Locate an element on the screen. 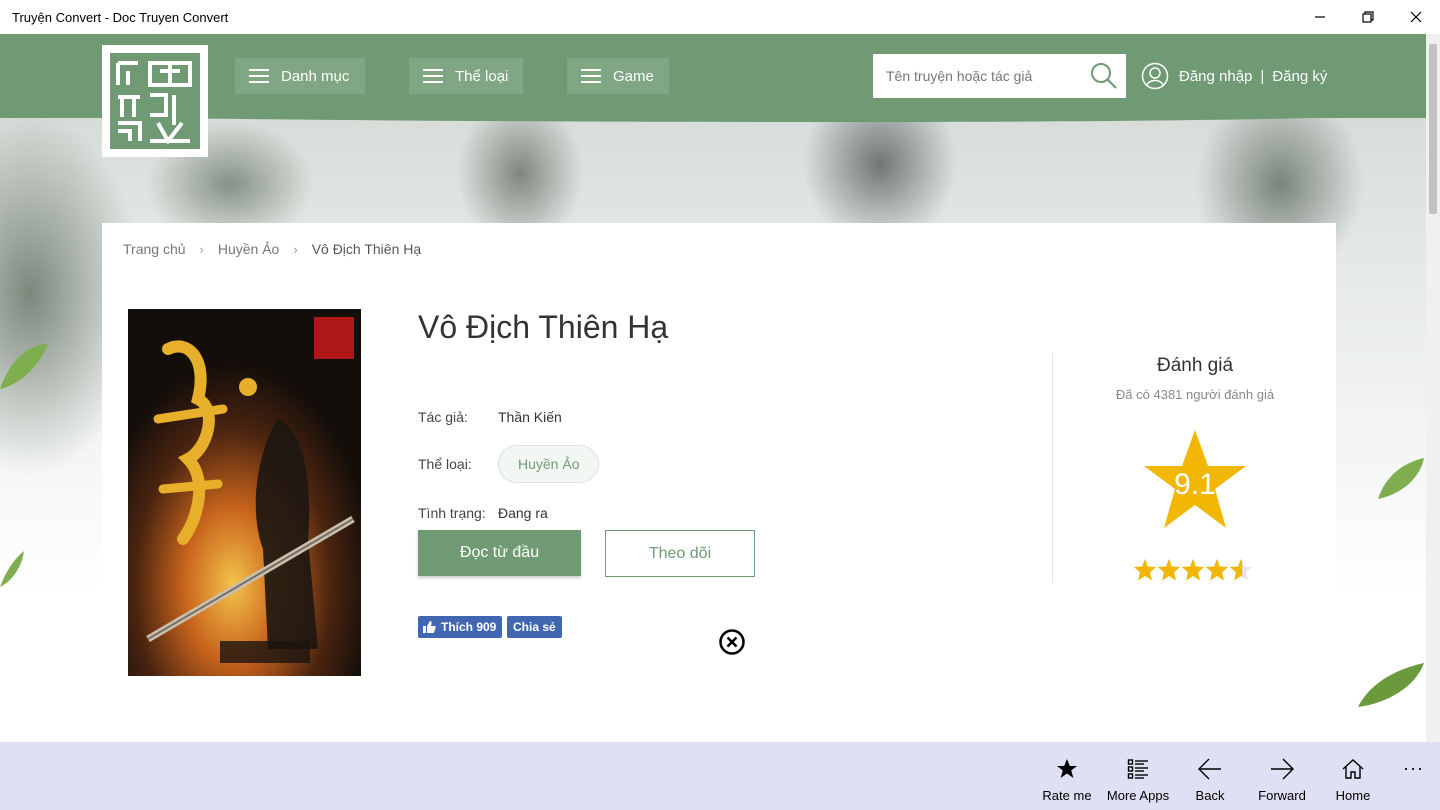 This screenshot has width=1440, height=810. author-value: Thần Kiến is located at coordinates (530, 417).